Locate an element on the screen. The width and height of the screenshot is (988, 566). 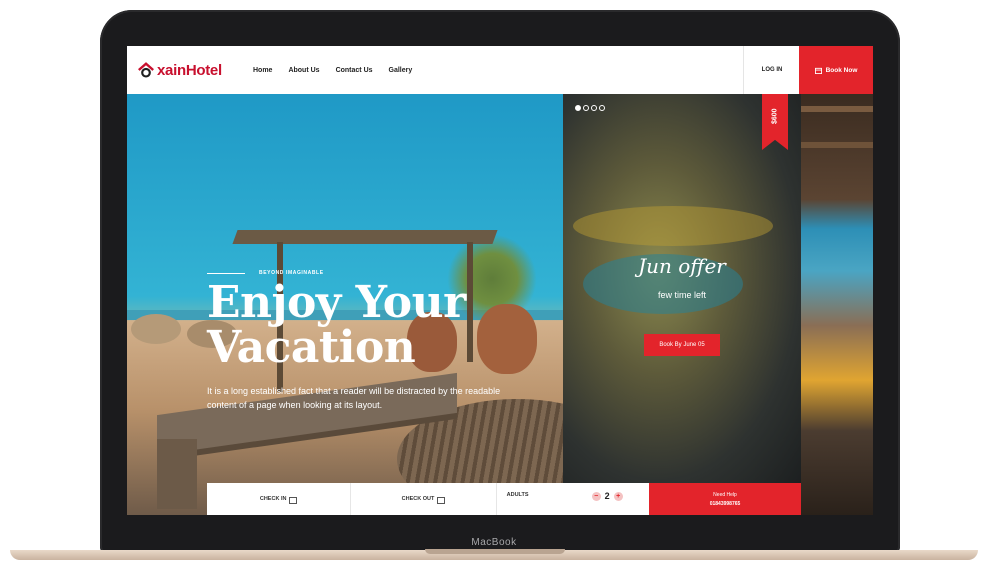
hero-title: Enjoy Your Vacation is located at coordinates (372, 325).